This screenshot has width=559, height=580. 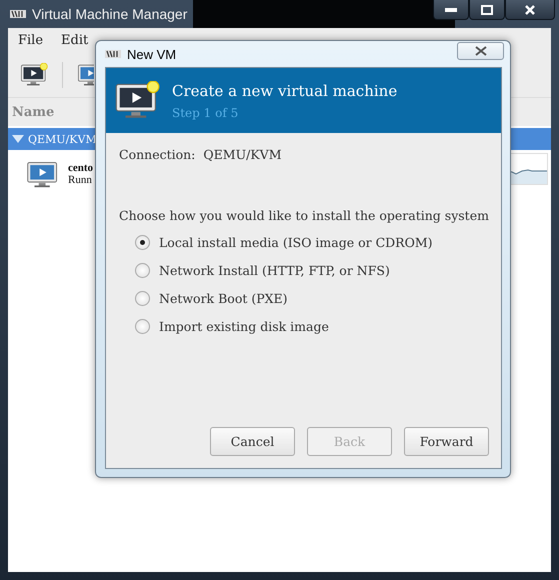 I want to click on menu-item: Edit, so click(x=74, y=40).